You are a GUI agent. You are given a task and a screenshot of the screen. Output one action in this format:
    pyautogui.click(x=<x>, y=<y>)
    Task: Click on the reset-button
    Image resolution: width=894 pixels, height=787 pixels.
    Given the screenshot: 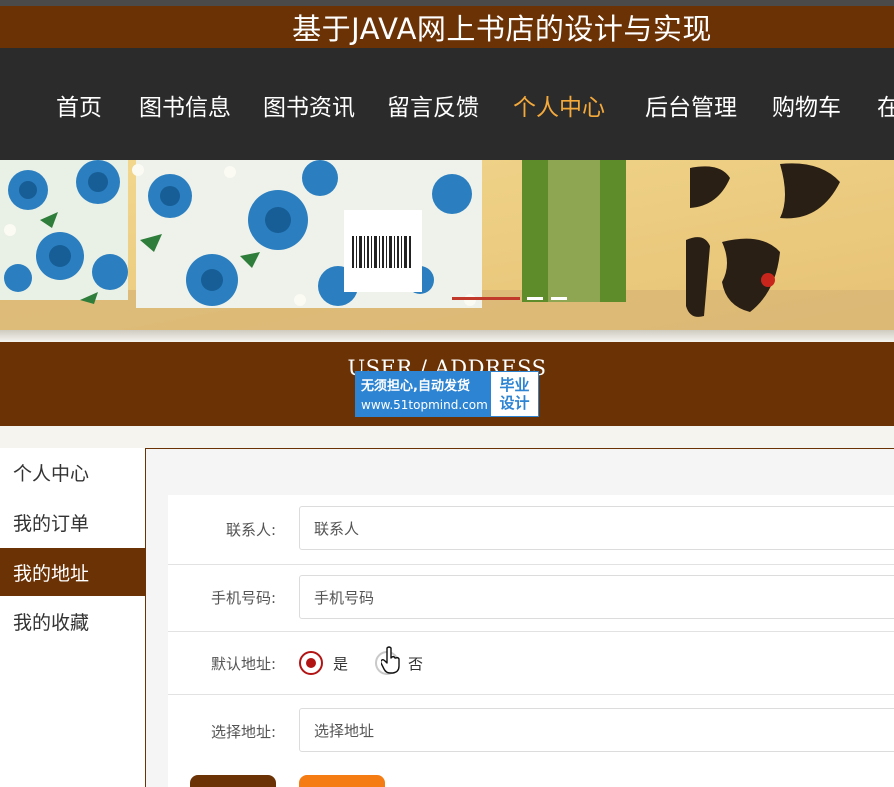 What is the action you would take?
    pyautogui.click(x=342, y=781)
    